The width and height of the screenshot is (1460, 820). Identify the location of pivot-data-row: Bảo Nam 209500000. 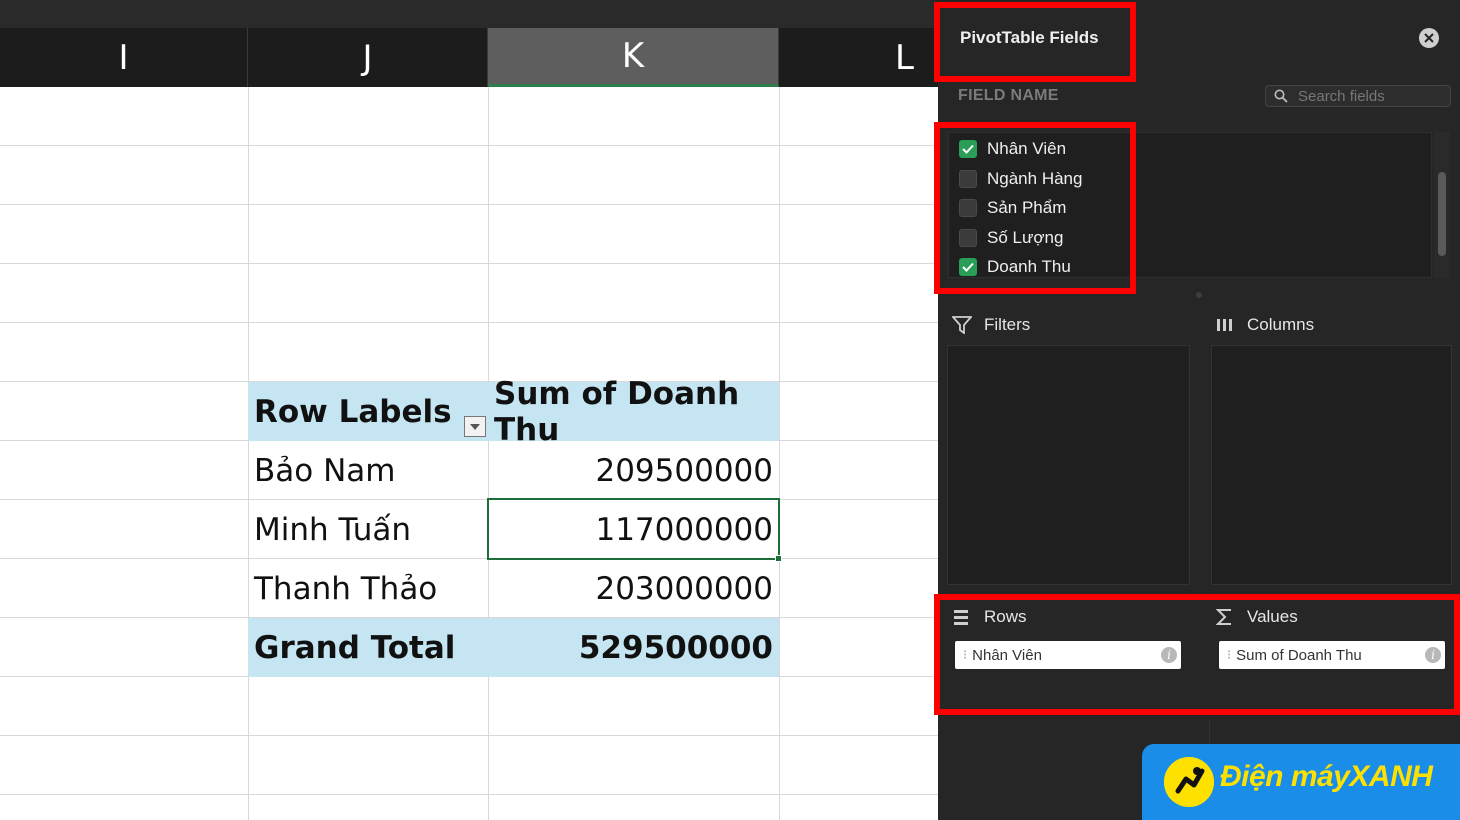
(513, 470).